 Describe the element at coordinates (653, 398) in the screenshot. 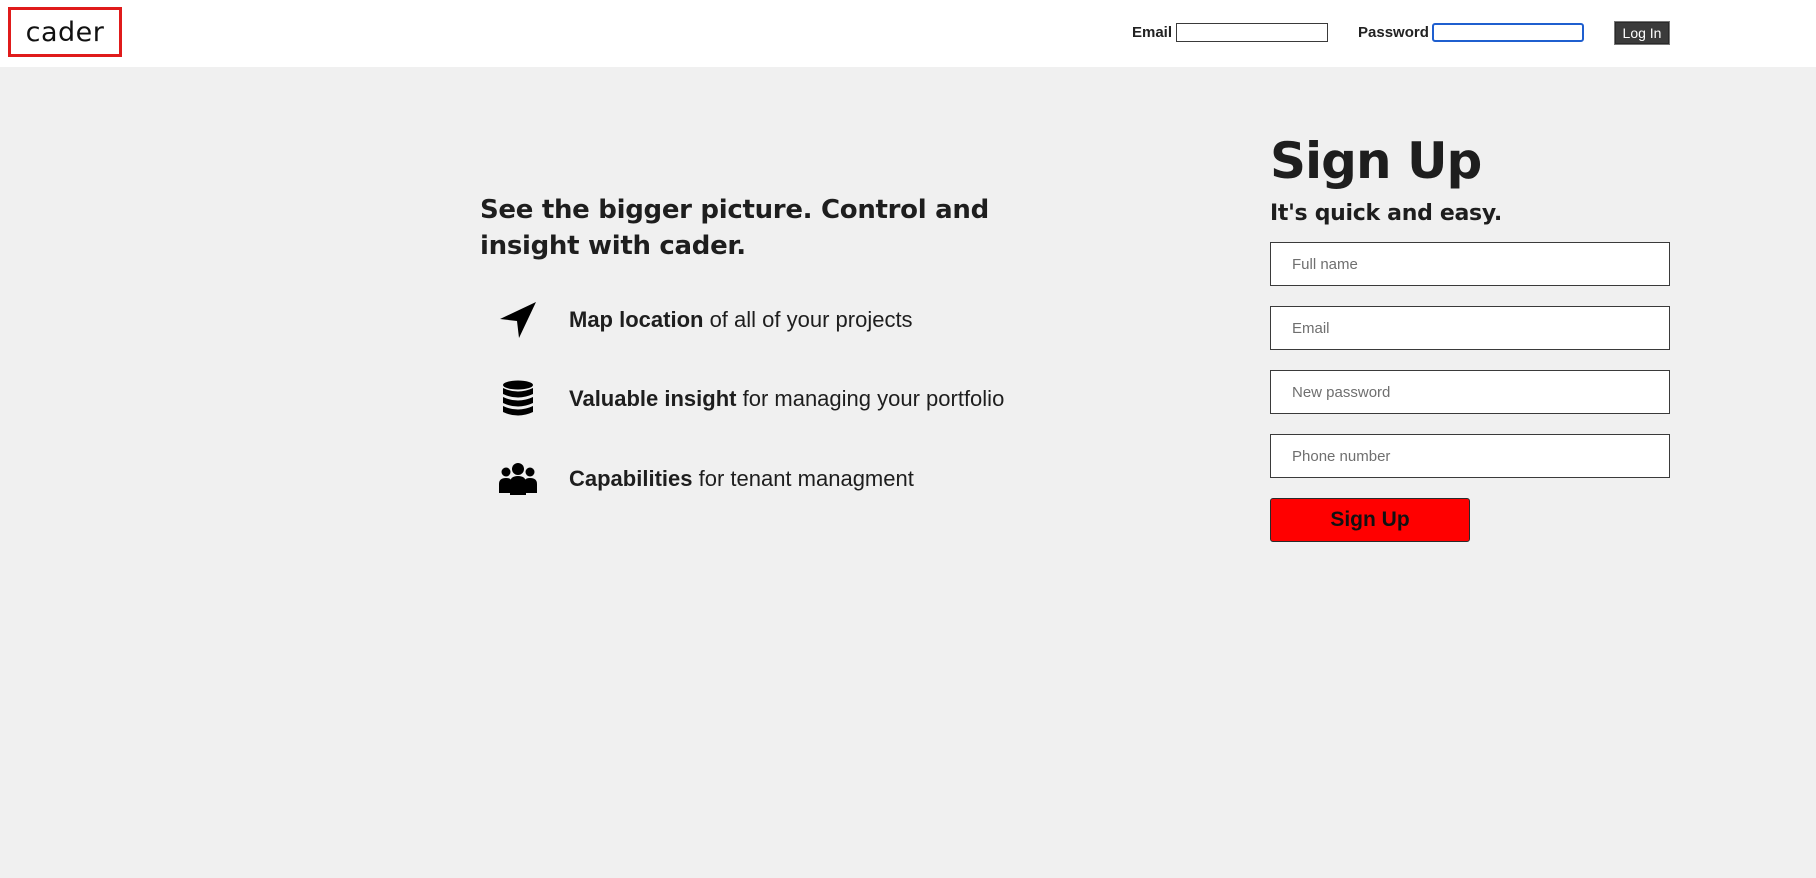

I see `feature-bold: Valuable insight` at that location.